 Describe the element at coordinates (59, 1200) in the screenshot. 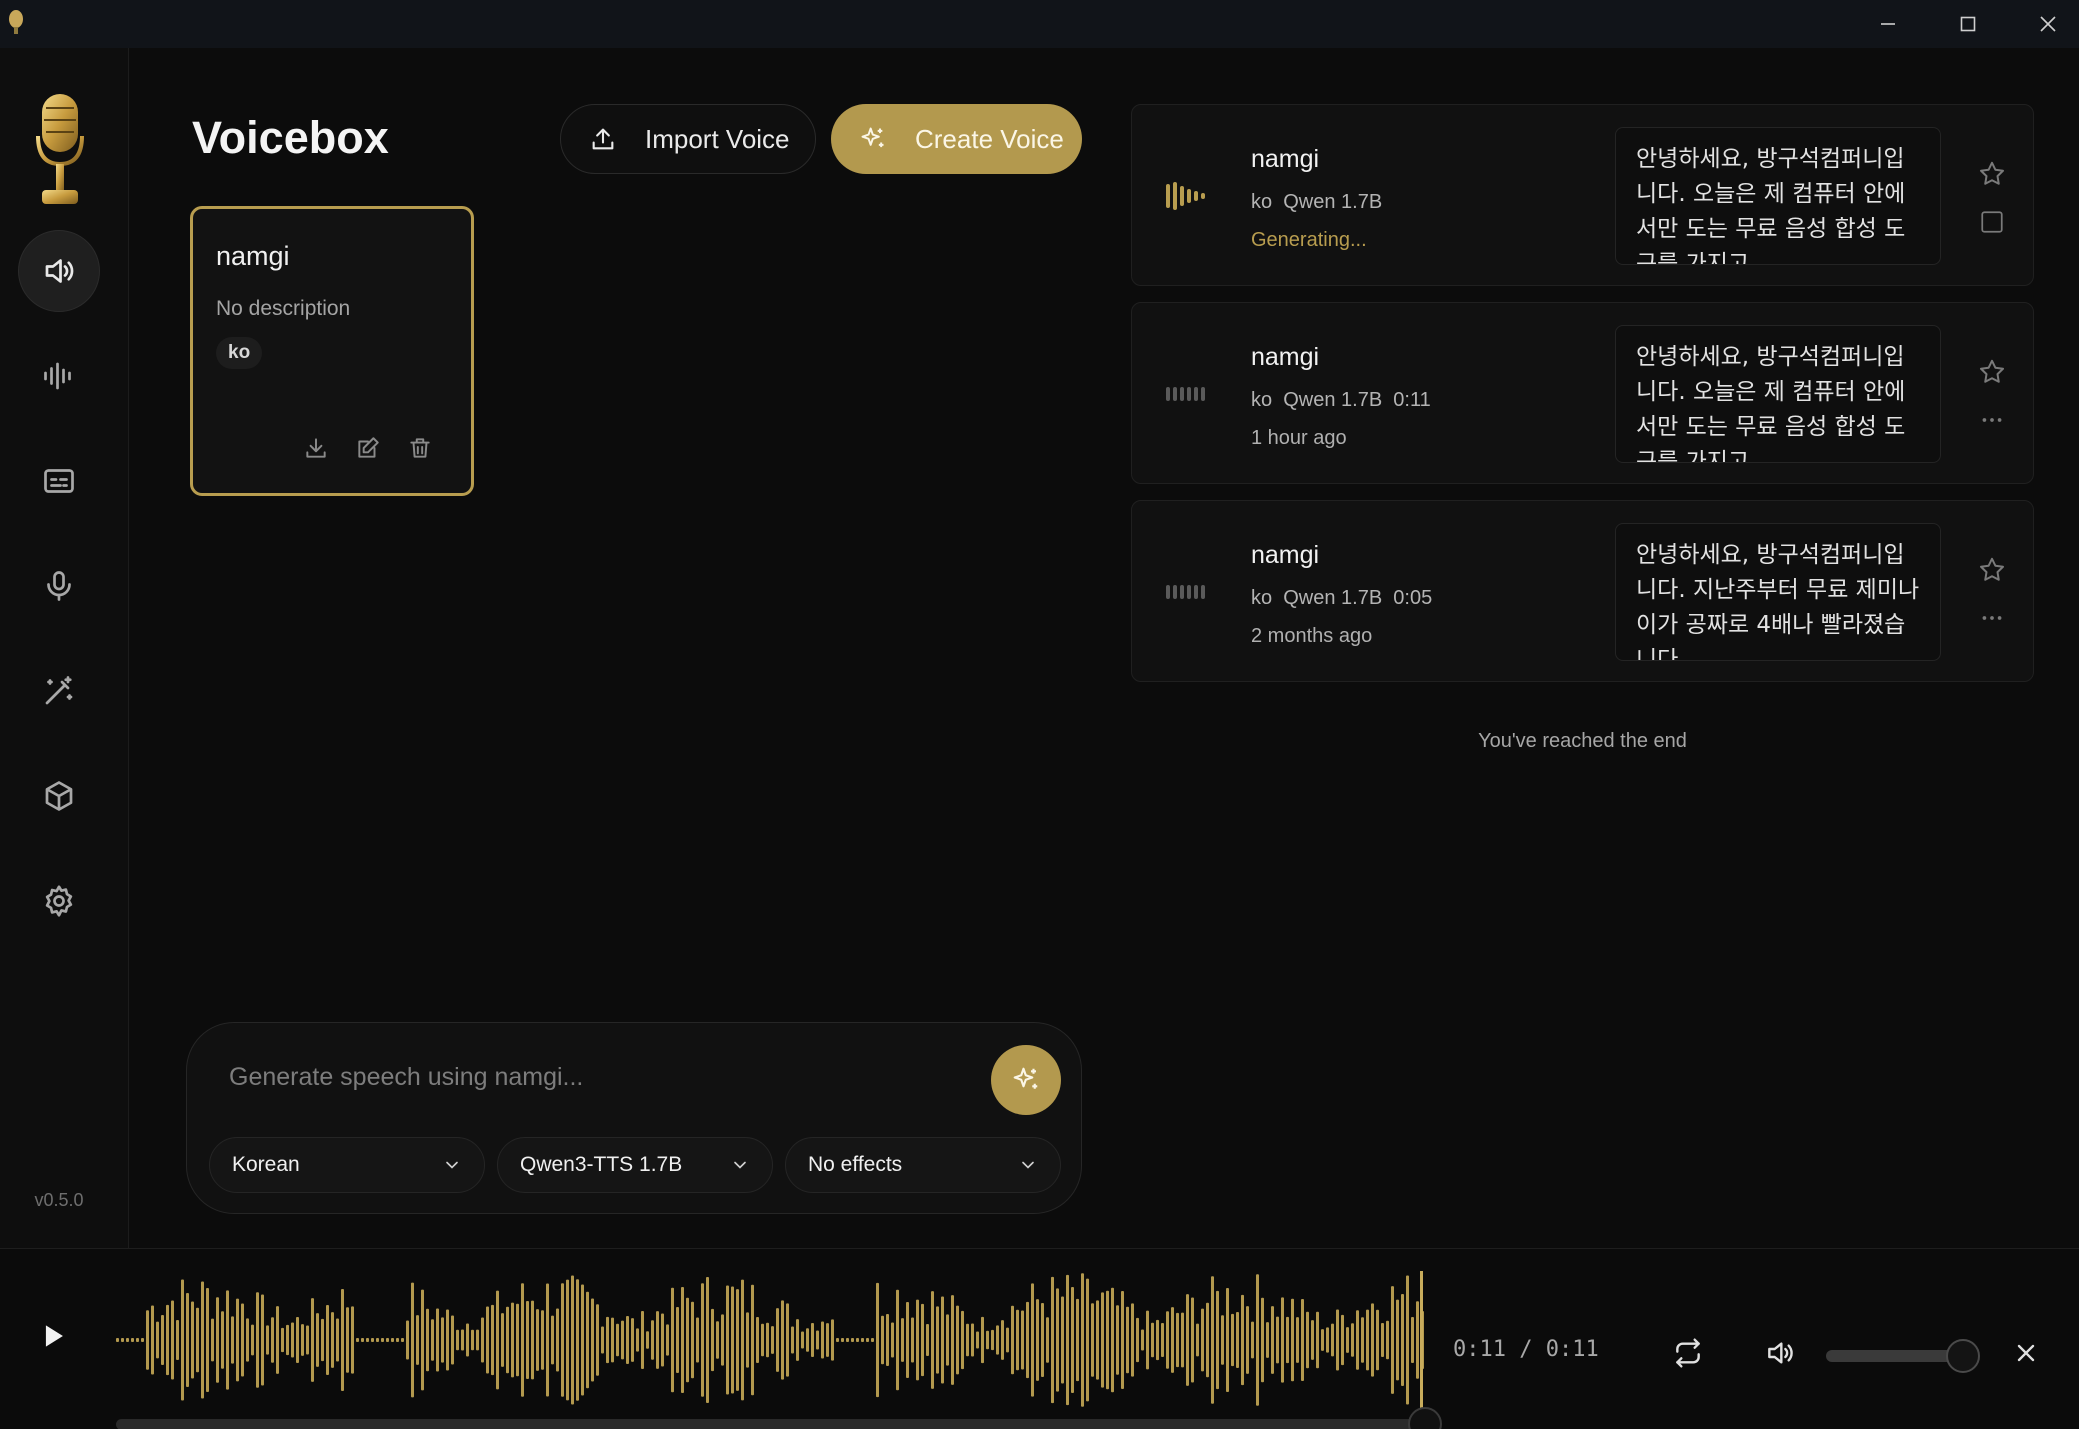

I see `app-version: v0.5.0` at that location.